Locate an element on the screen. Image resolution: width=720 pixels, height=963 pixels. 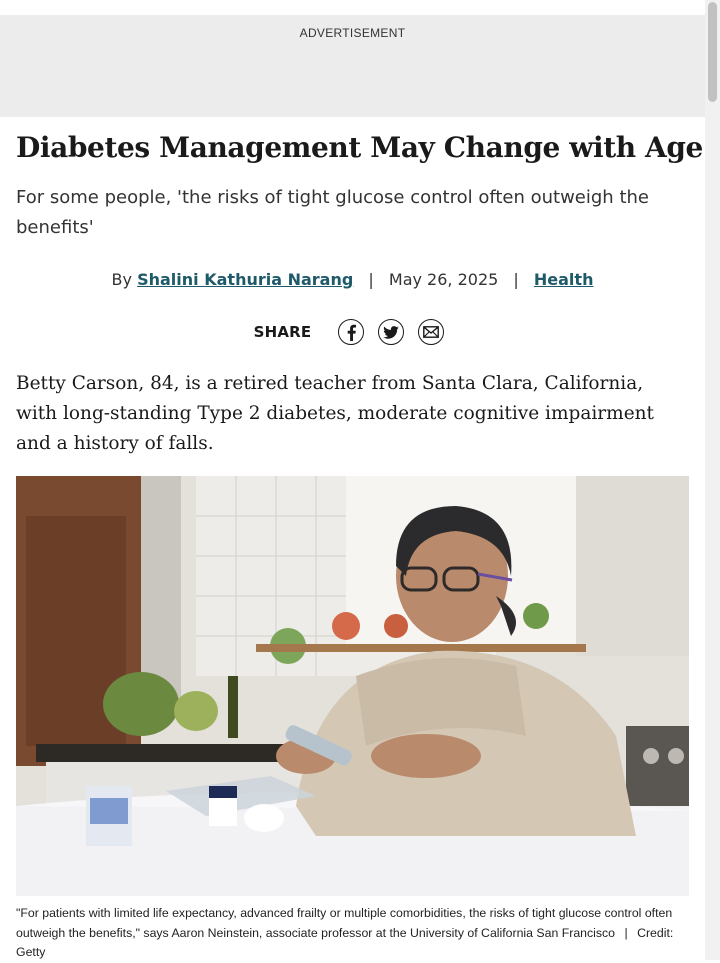
advertisement-label: ADVERTISEMENT is located at coordinates (352, 33).